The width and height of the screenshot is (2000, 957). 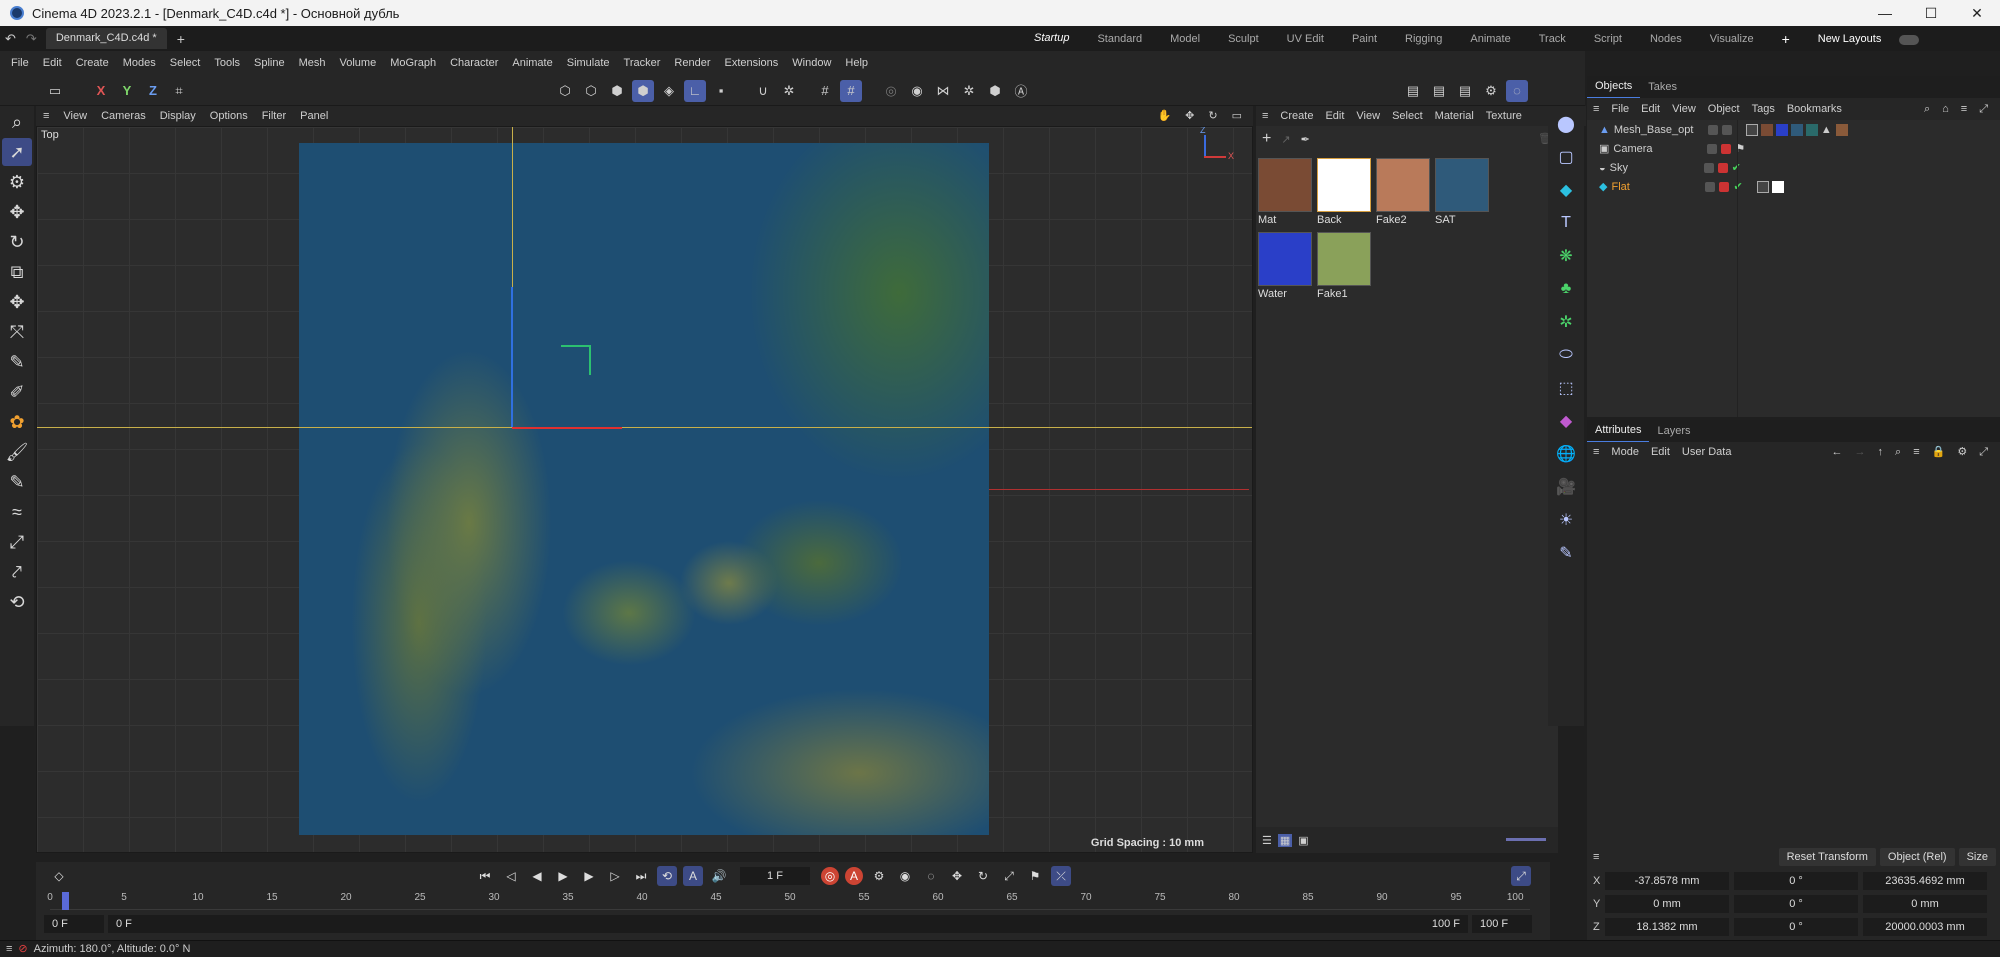 I want to click on attribute-expand-icon: ⤢, so click(x=1983, y=452).